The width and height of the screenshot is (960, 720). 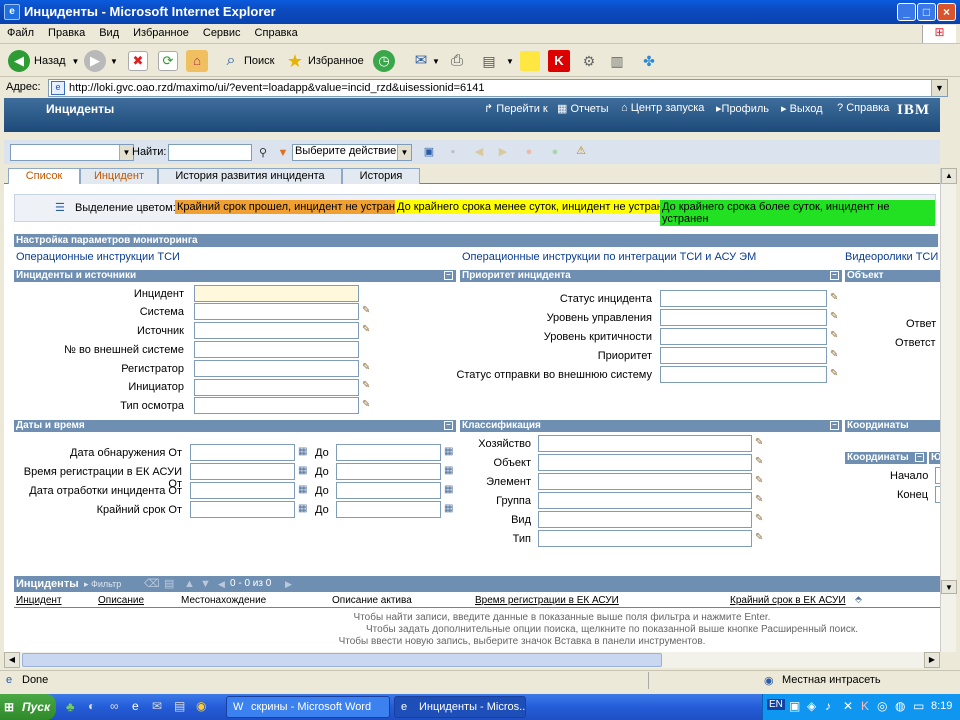 What do you see at coordinates (205, 584) in the screenshot?
I see `sort-down-icon: ▼` at bounding box center [205, 584].